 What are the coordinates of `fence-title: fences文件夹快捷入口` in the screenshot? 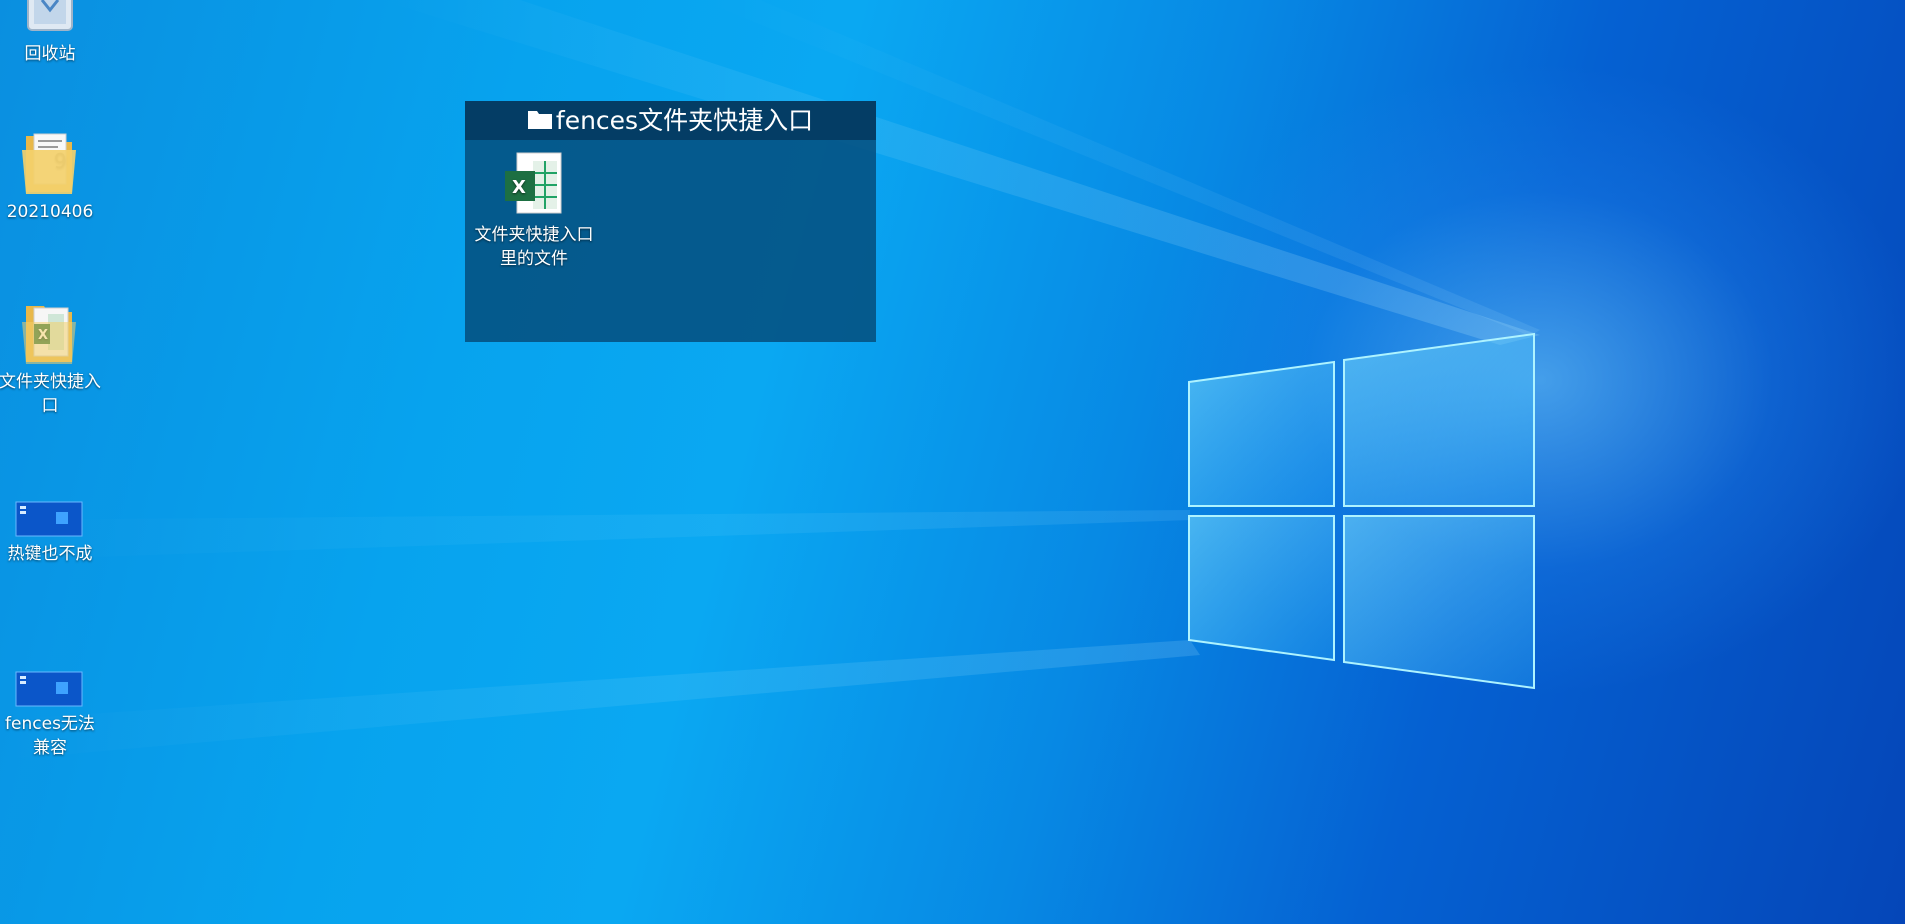 It's located at (684, 120).